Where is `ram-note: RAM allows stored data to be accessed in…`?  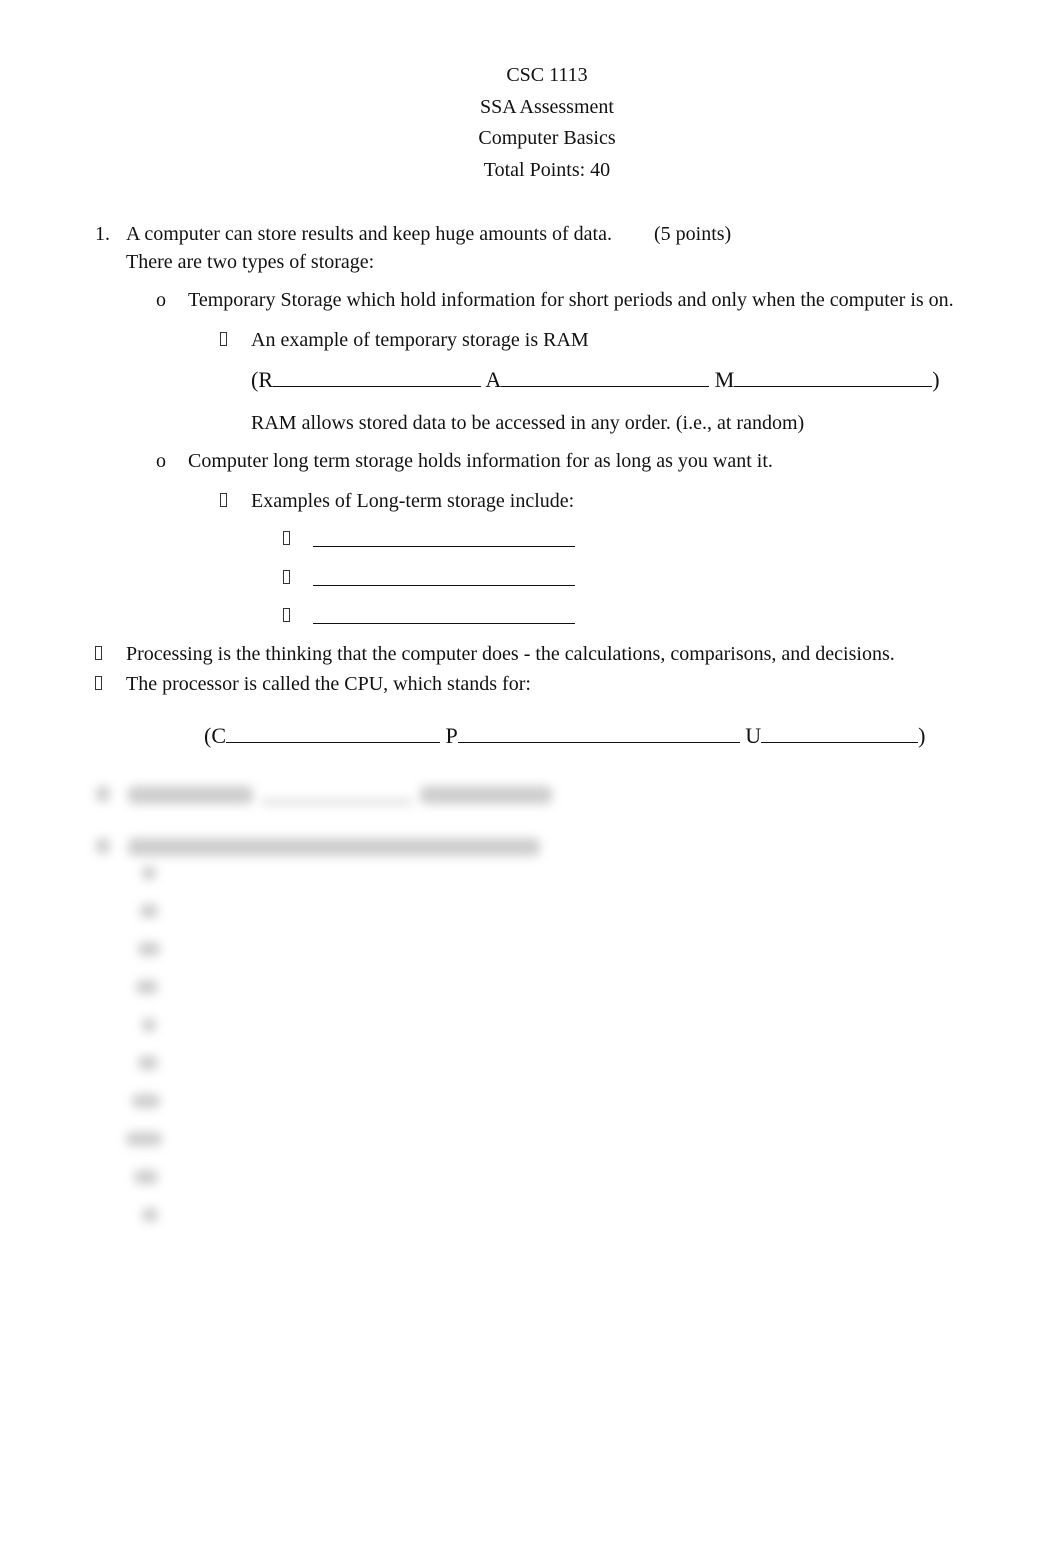
ram-note: RAM allows stored data to be accessed in… is located at coordinates (528, 423).